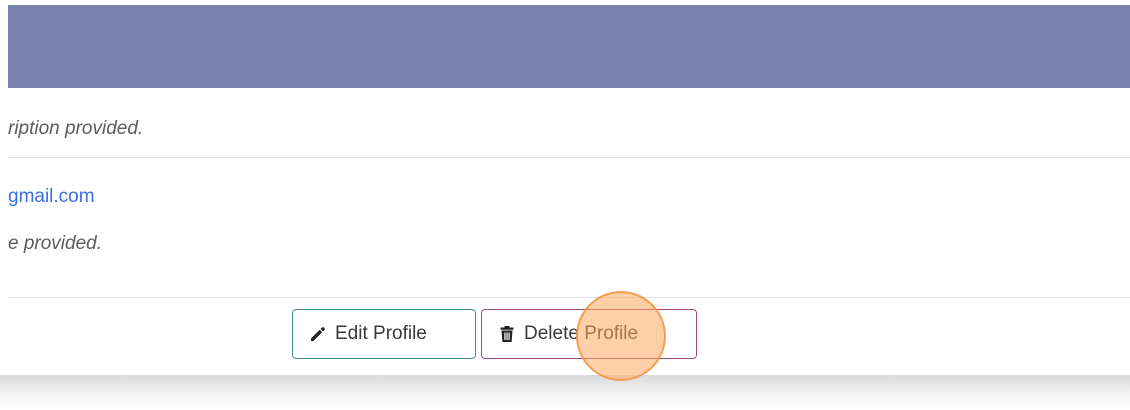  Describe the element at coordinates (581, 333) in the screenshot. I see `delete-profile-label: Delete Profile` at that location.